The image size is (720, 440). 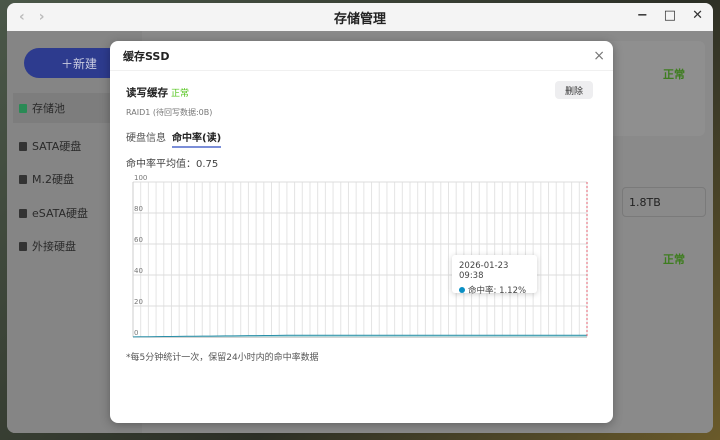 What do you see at coordinates (42, 17) in the screenshot?
I see `forward-button: ›` at bounding box center [42, 17].